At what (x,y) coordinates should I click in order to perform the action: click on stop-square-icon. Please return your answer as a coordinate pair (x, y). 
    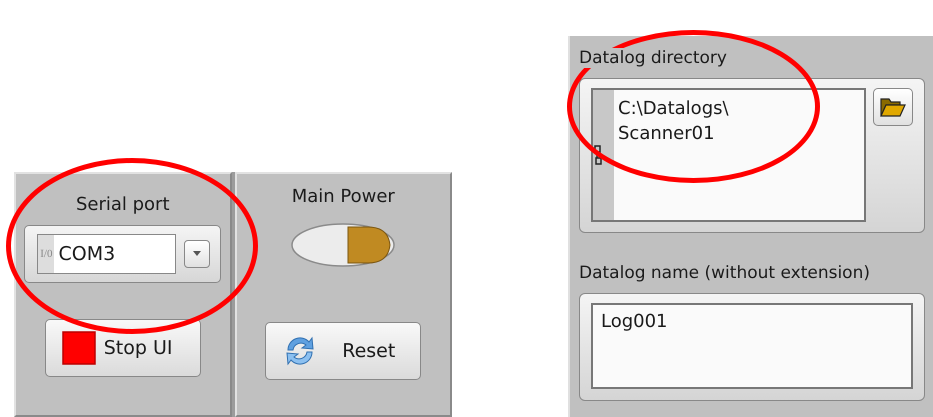
    Looking at the image, I should click on (79, 348).